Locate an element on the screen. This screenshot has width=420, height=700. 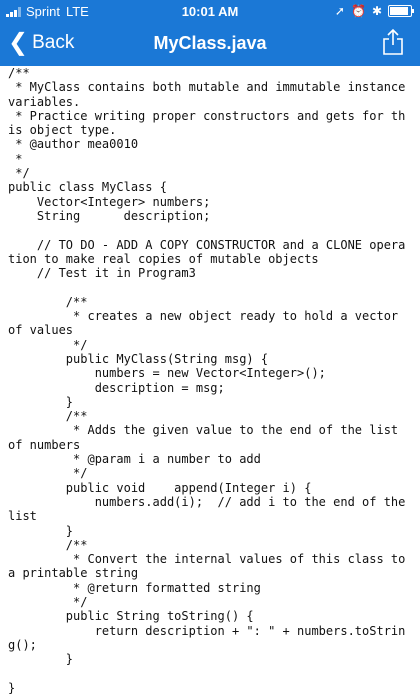
navigation-bar: ❮ Back MyClass.java is located at coordinates (210, 44).